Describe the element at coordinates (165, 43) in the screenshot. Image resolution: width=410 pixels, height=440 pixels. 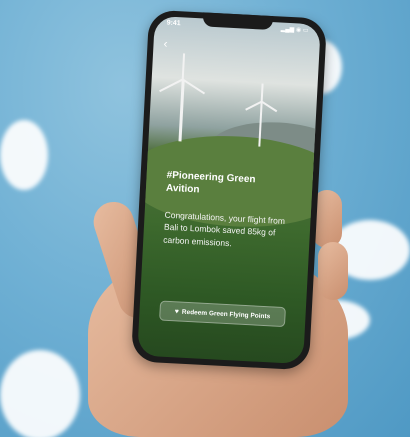
I see `back-icon: ‹` at that location.